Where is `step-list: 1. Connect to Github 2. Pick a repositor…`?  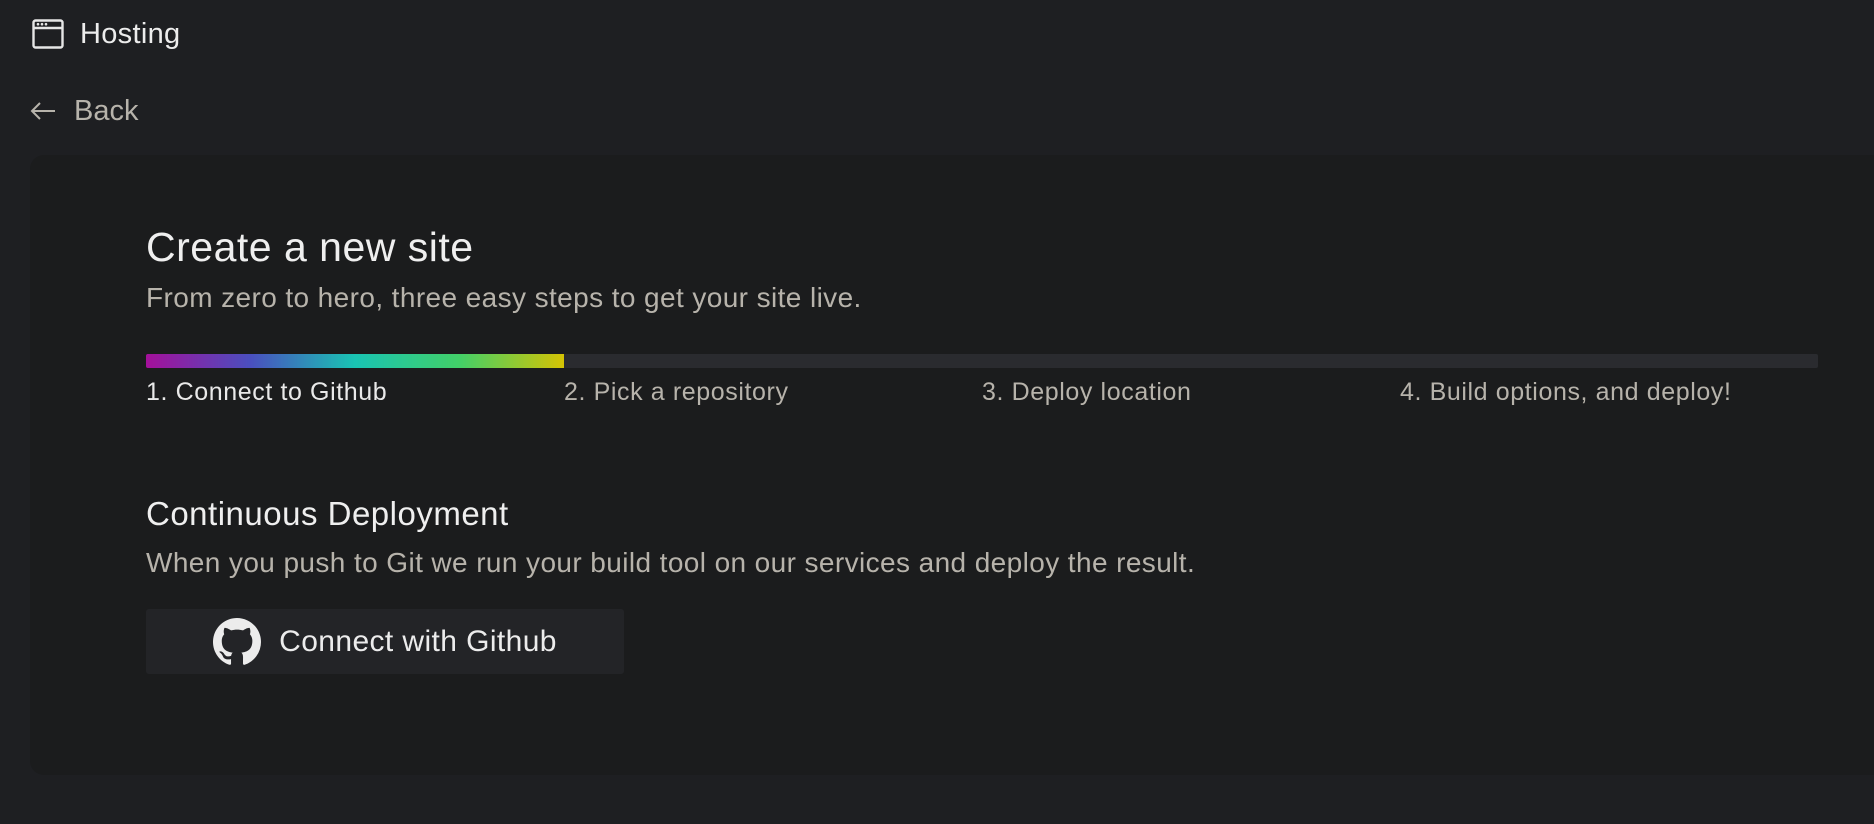 step-list: 1. Connect to Github 2. Pick a repositor… is located at coordinates (982, 392).